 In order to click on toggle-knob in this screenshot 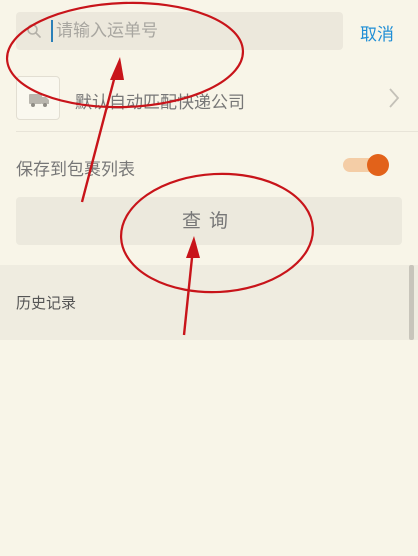, I will do `click(378, 165)`.